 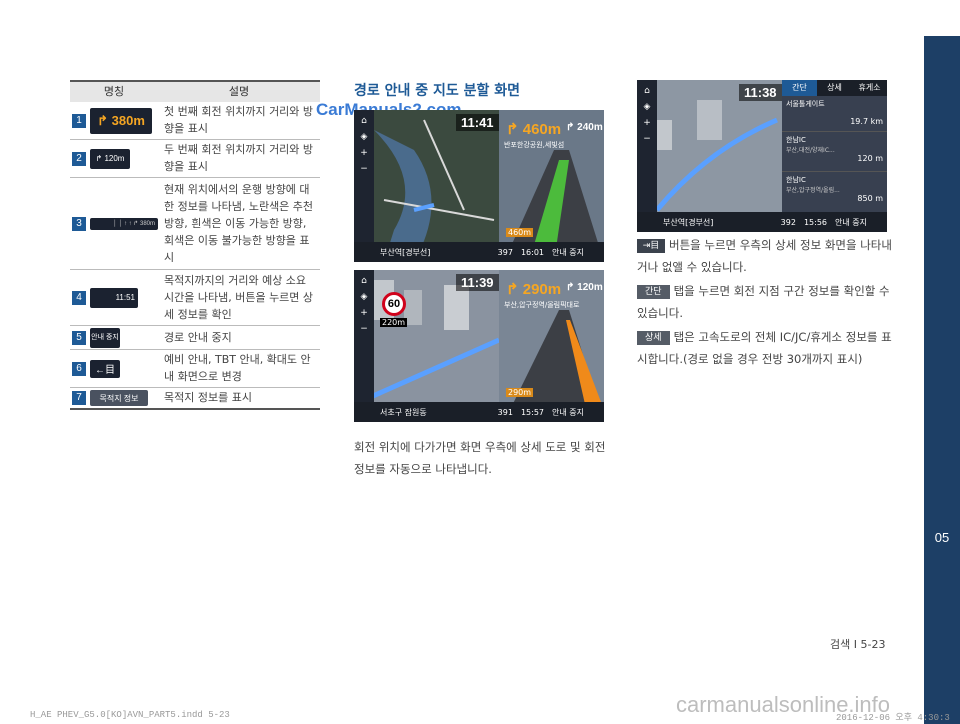 What do you see at coordinates (815, 222) in the screenshot?
I see `eta-time: 15:56` at bounding box center [815, 222].